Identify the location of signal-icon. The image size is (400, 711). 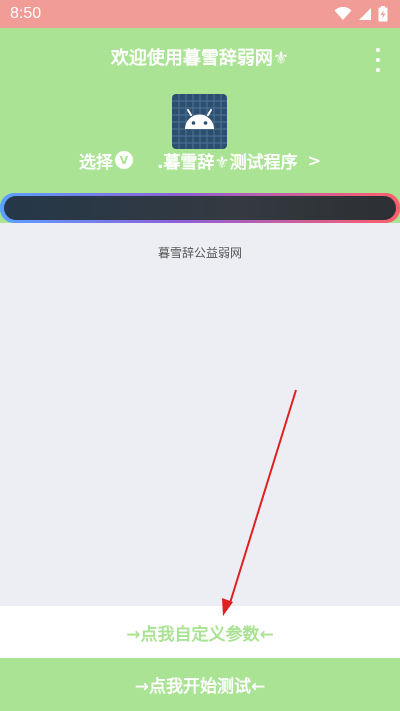
(365, 14).